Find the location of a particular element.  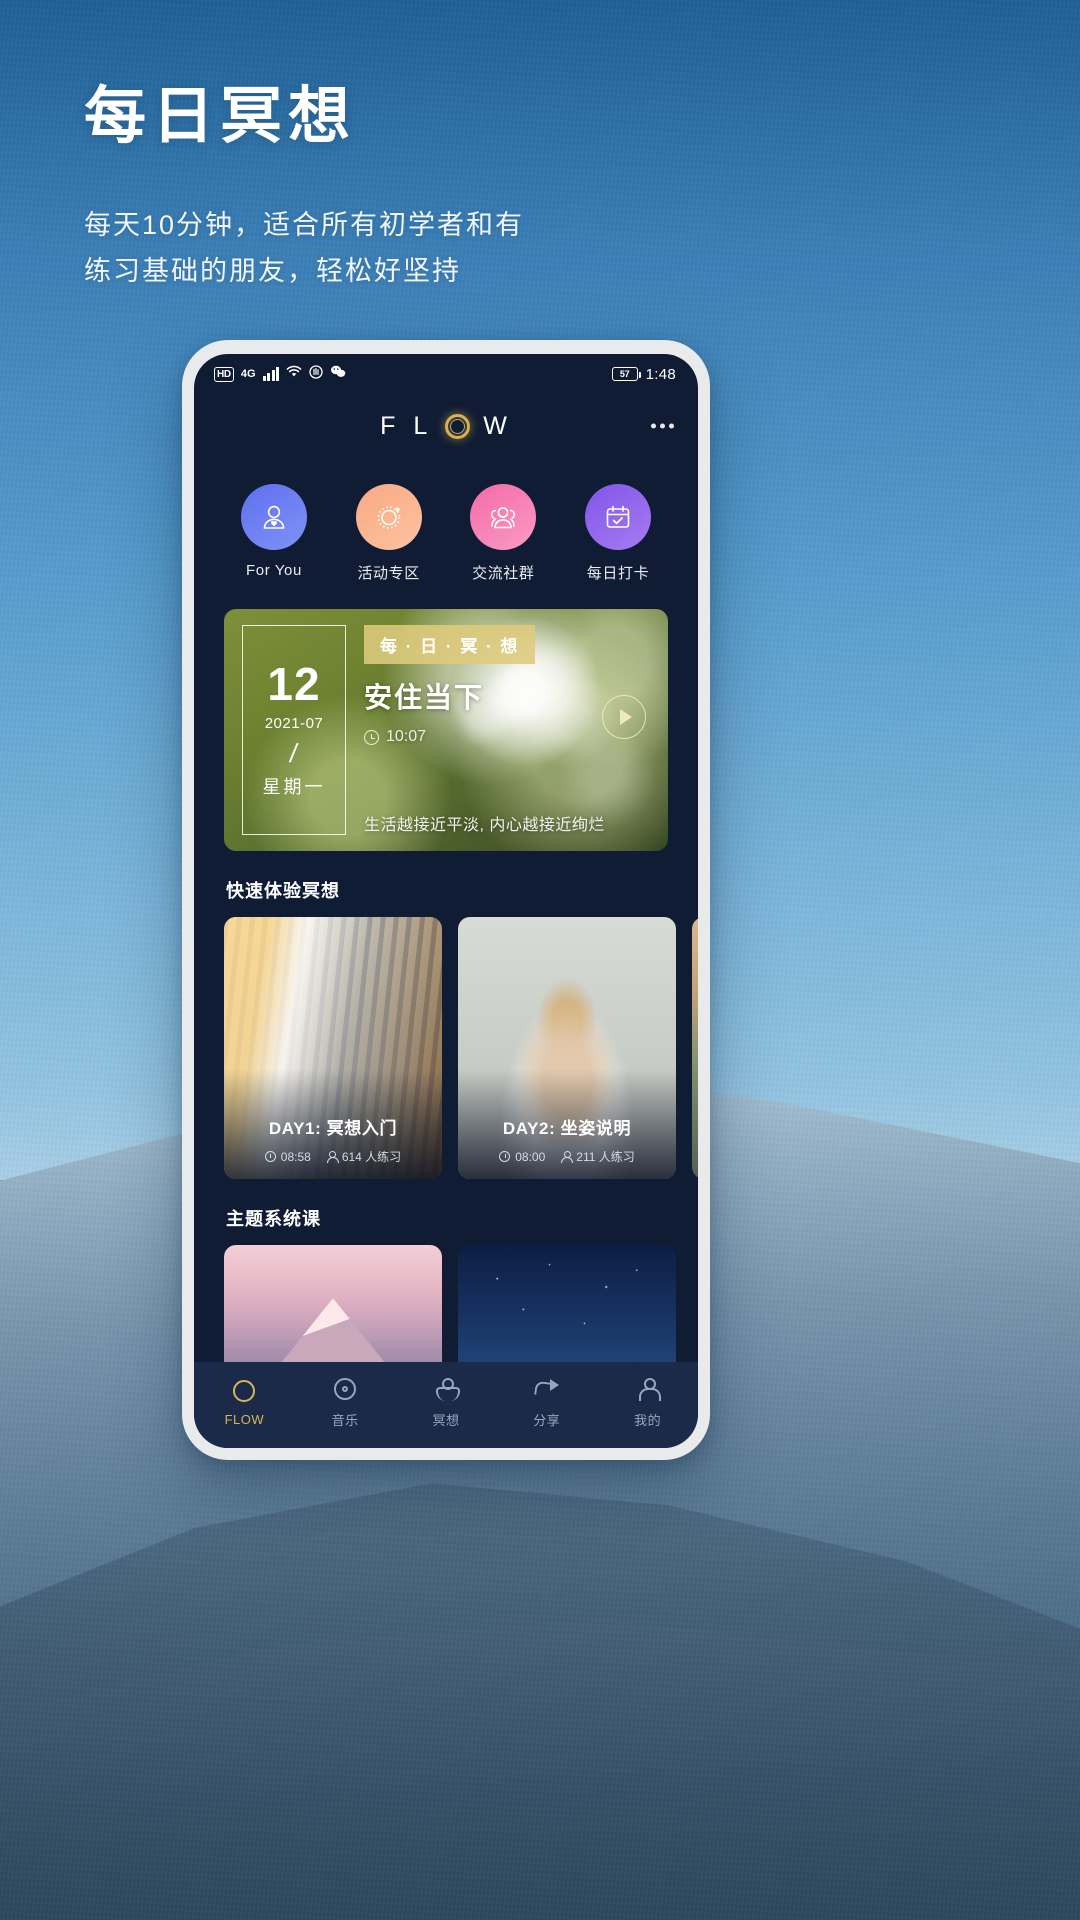

more-dots-icon is located at coordinates (662, 426).